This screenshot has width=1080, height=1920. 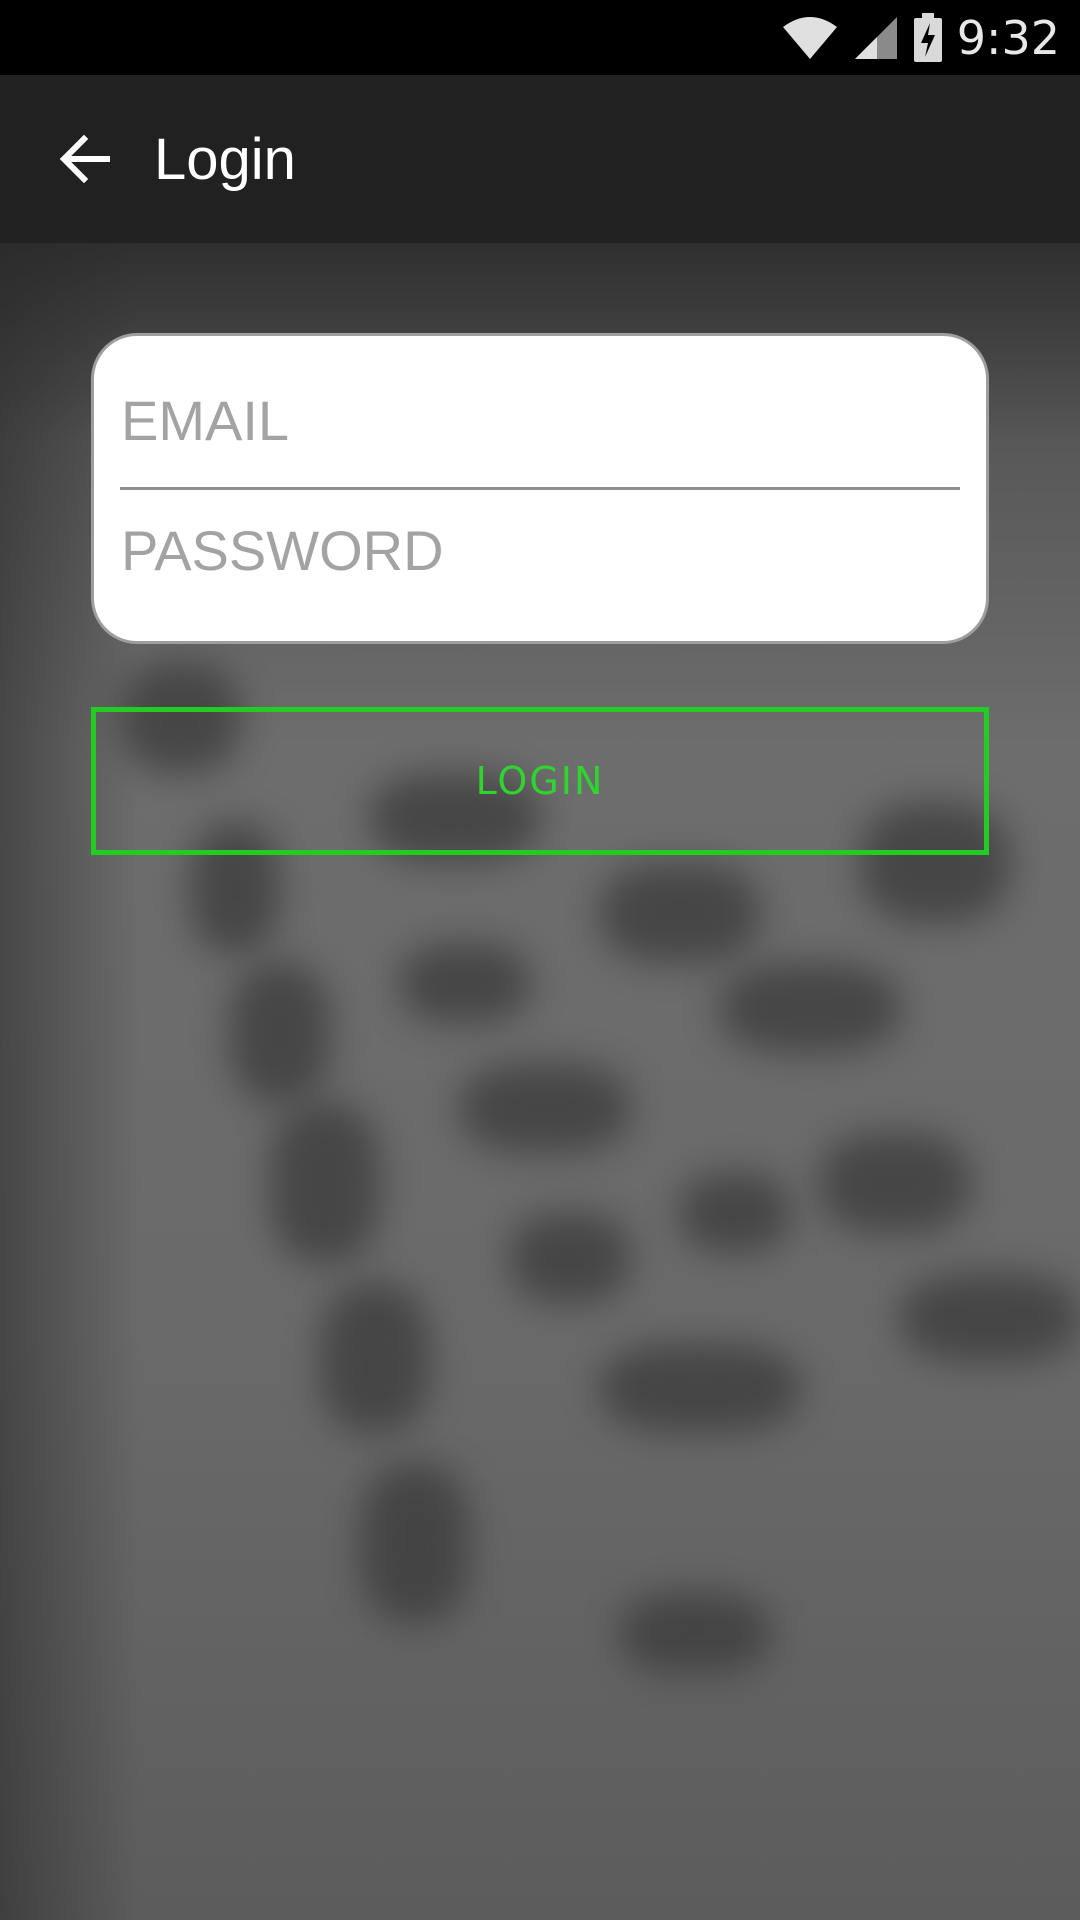 What do you see at coordinates (928, 37) in the screenshot?
I see `battery-charging-icon` at bounding box center [928, 37].